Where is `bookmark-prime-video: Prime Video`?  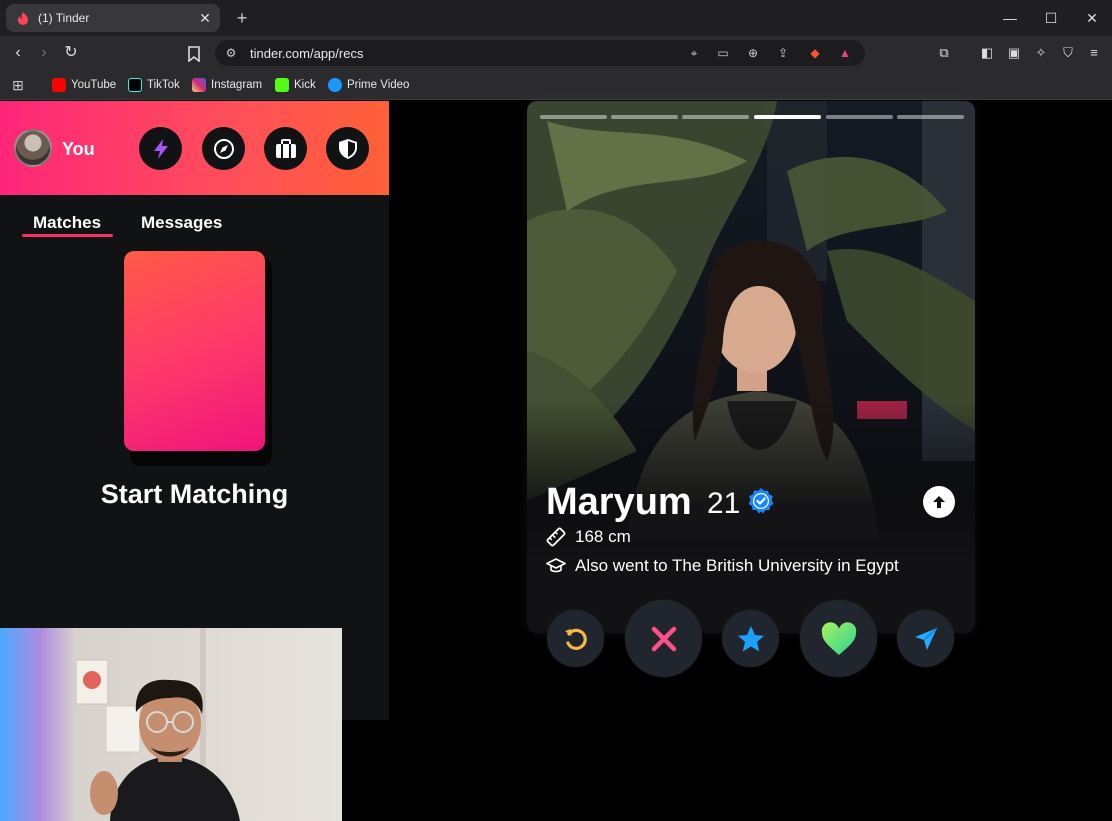
bookmark-prime-video: Prime Video is located at coordinates (368, 85).